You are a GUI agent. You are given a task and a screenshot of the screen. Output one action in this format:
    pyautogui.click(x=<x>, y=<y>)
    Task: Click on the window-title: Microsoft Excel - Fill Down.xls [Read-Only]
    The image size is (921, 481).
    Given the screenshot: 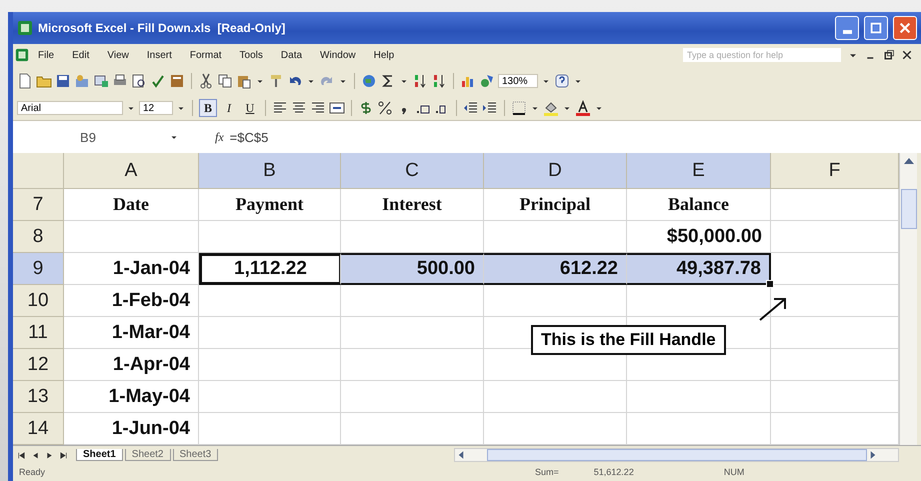 What is the action you would take?
    pyautogui.click(x=162, y=28)
    